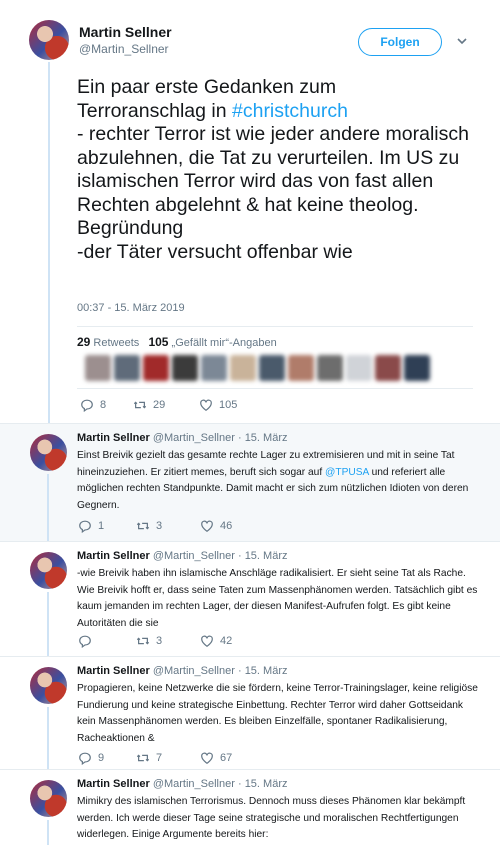 This screenshot has height=845, width=500. What do you see at coordinates (107, 641) in the screenshot?
I see `reply-button` at bounding box center [107, 641].